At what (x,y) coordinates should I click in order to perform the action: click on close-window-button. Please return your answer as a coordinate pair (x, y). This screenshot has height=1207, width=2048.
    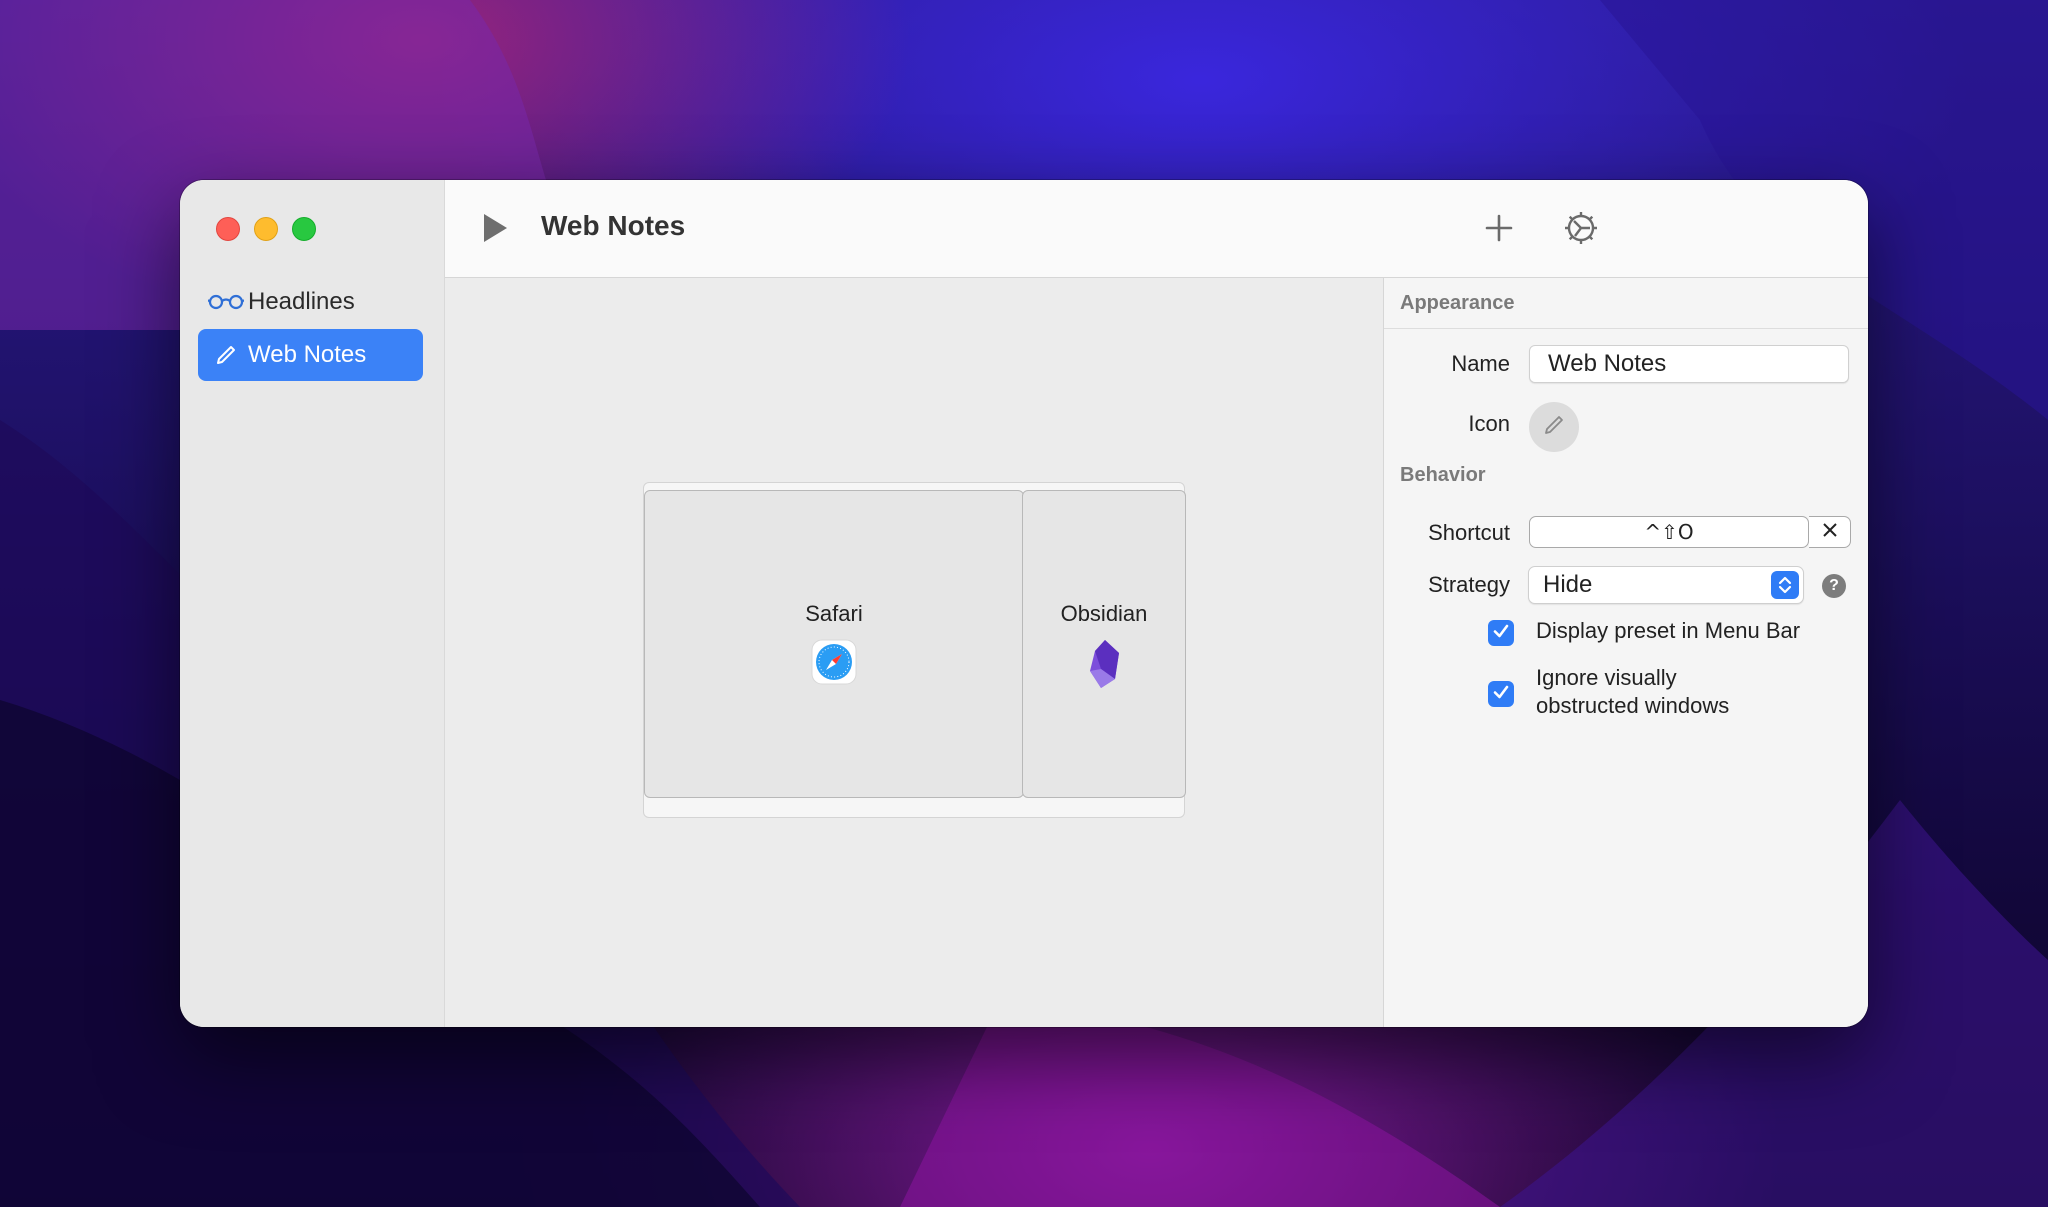
    Looking at the image, I should click on (228, 229).